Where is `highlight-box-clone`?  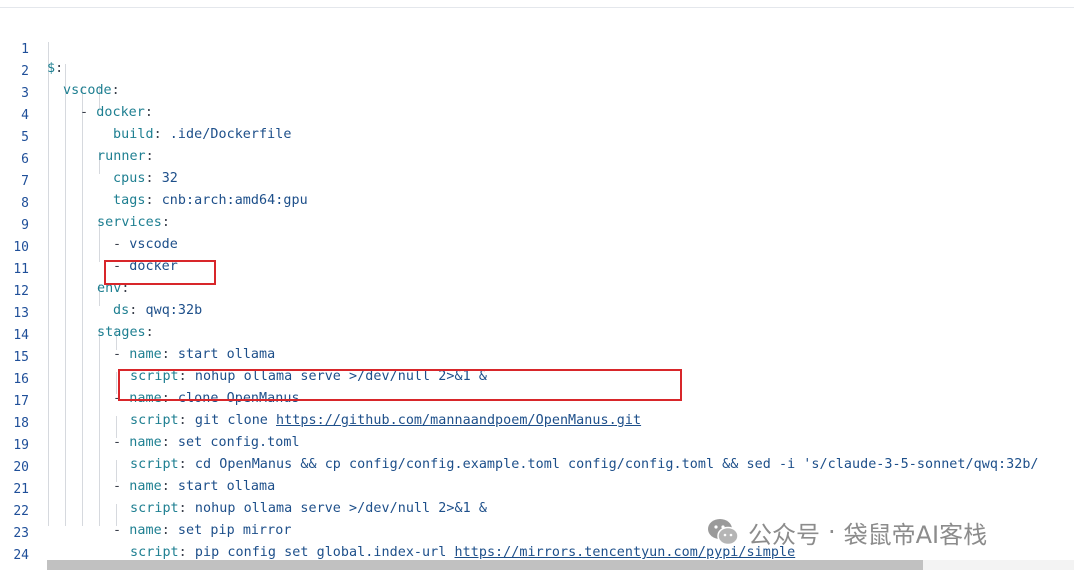 highlight-box-clone is located at coordinates (400, 385).